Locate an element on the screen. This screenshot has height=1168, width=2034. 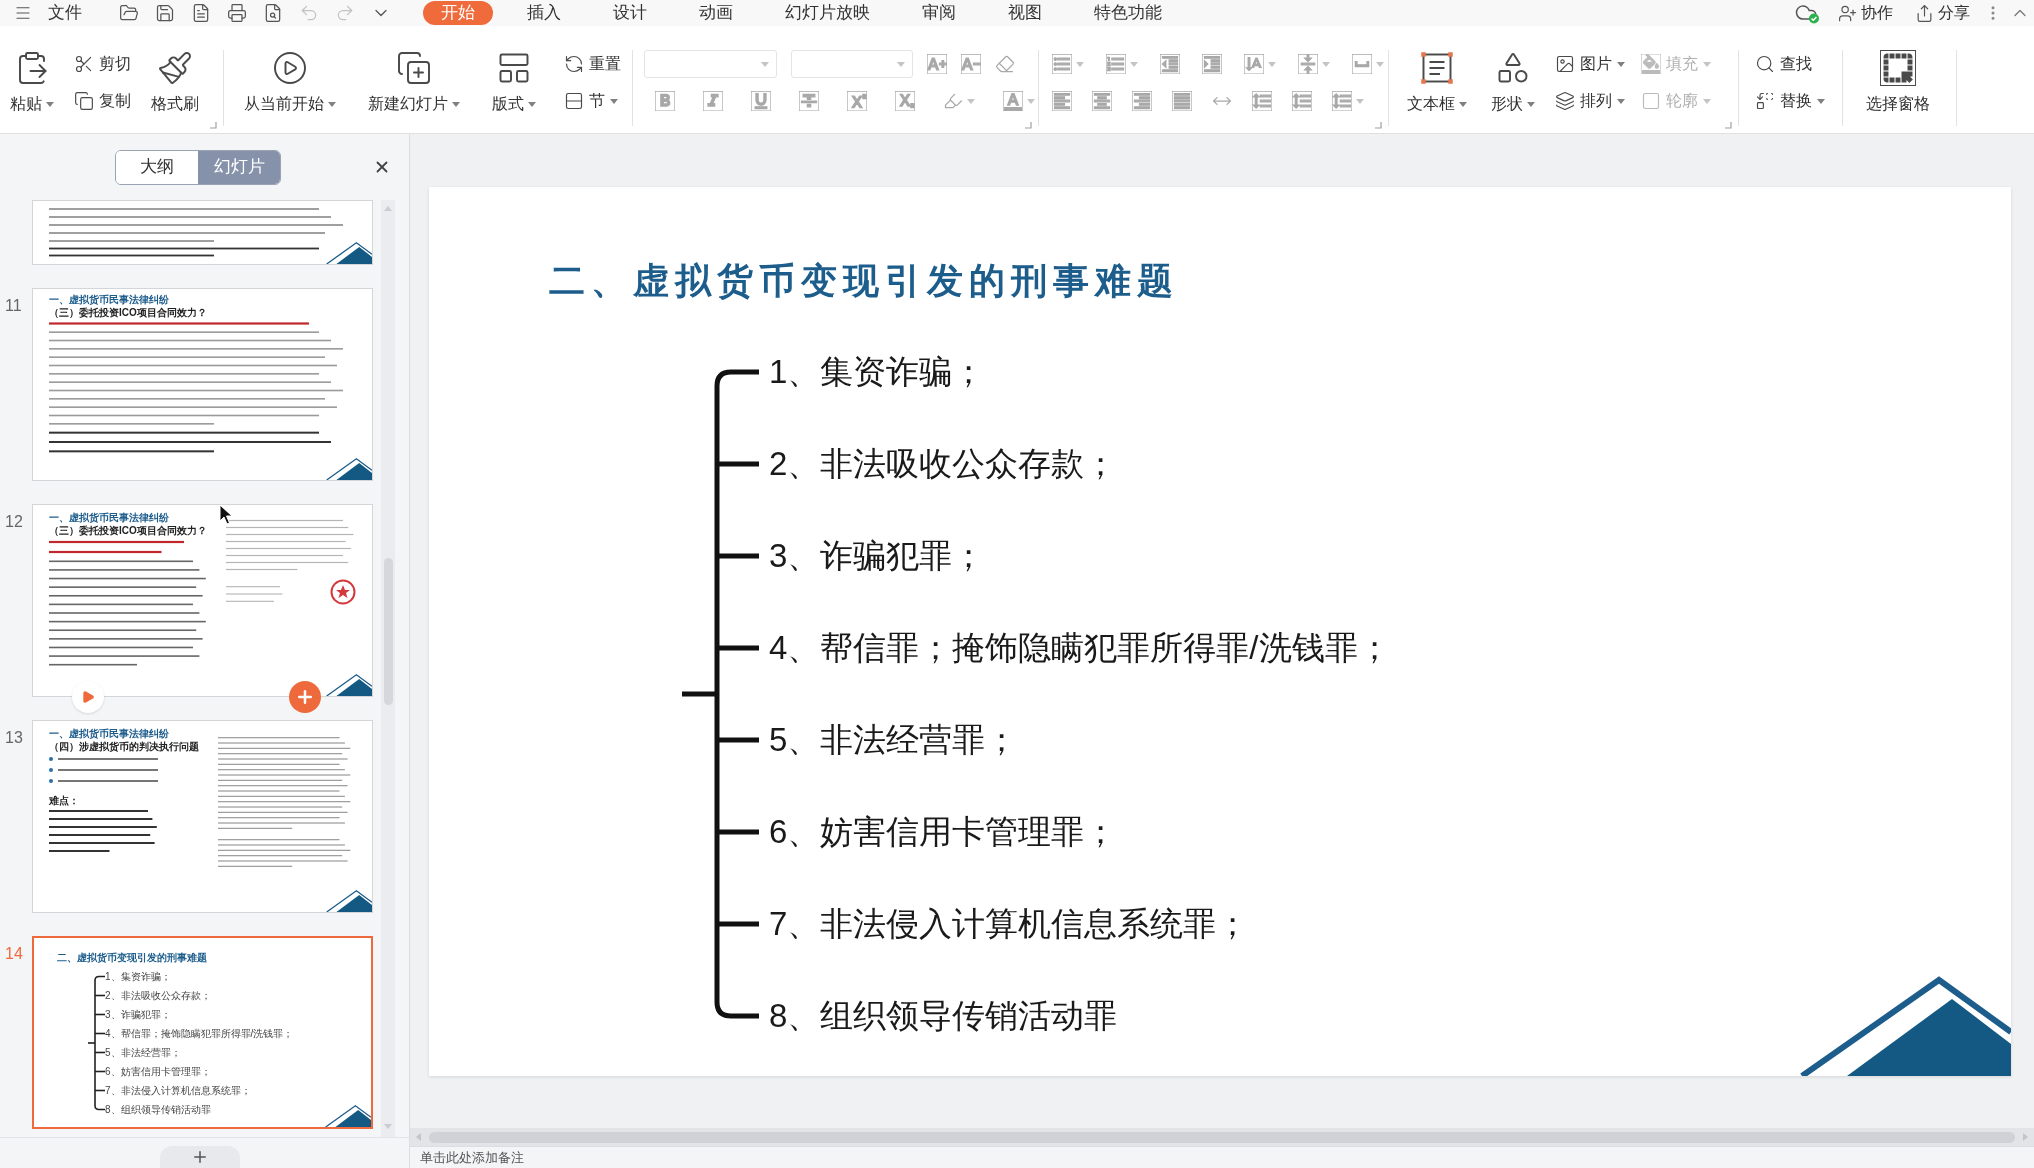
list-item: 5、非法经营罪； is located at coordinates (894, 740).